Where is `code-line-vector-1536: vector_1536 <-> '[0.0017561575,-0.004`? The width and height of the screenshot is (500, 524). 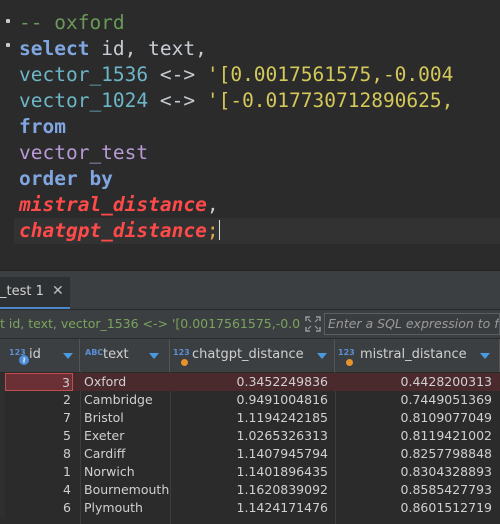
code-line-vector-1536: vector_1536 <-> '[0.0017561575,-0.004 is located at coordinates (236, 75).